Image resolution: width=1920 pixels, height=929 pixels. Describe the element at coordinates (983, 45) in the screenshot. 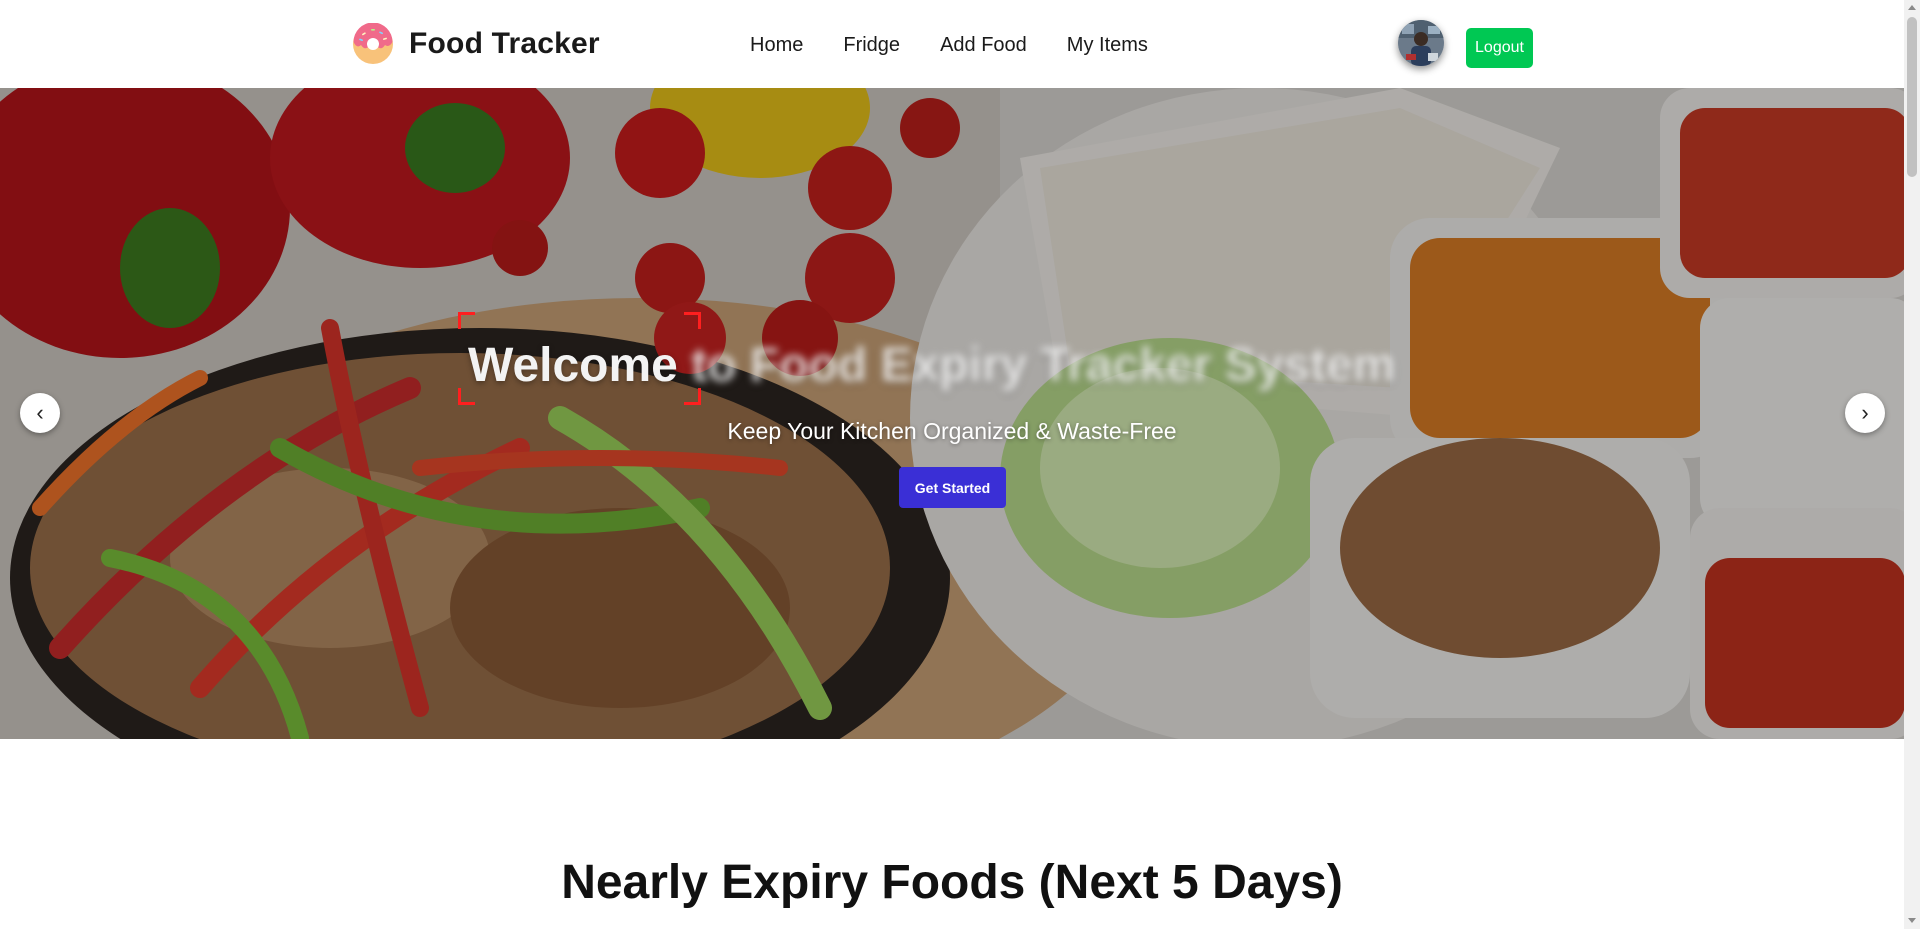

I see `nav-add-food: Add Food` at that location.